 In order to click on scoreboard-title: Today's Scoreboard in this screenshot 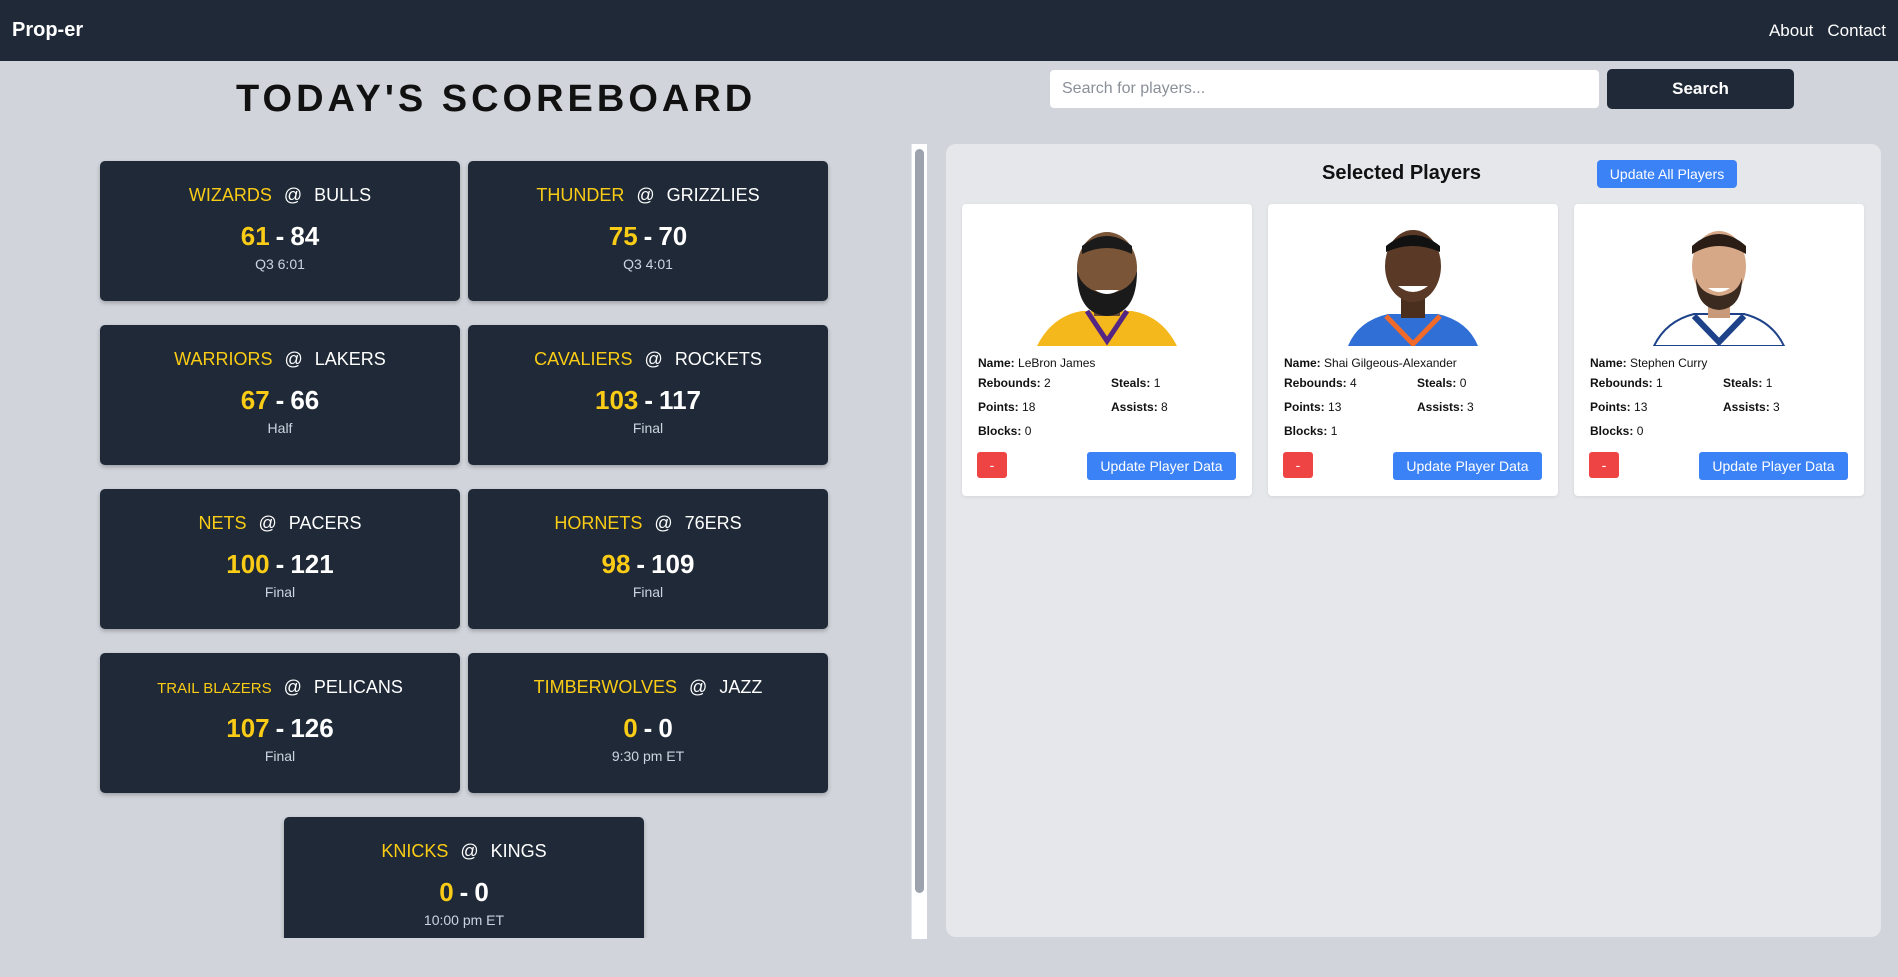, I will do `click(496, 99)`.